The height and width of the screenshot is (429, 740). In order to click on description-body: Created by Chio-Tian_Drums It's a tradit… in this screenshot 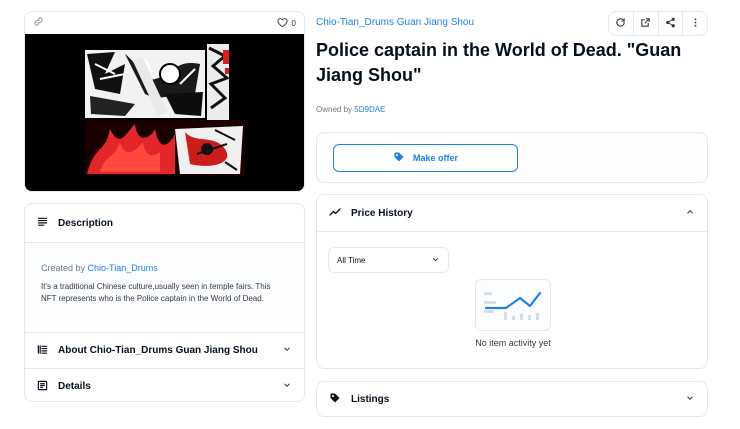, I will do `click(164, 287)`.